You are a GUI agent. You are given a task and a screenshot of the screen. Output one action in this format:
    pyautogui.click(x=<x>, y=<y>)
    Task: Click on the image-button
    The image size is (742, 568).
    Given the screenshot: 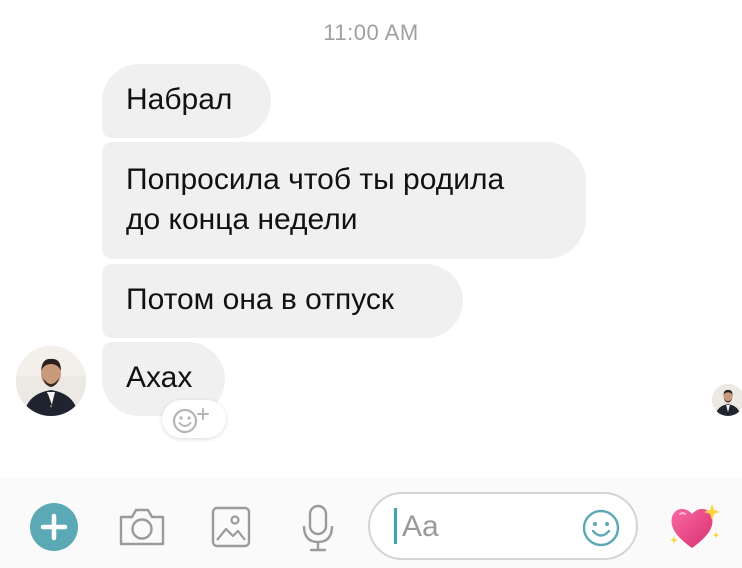 What is the action you would take?
    pyautogui.click(x=231, y=529)
    